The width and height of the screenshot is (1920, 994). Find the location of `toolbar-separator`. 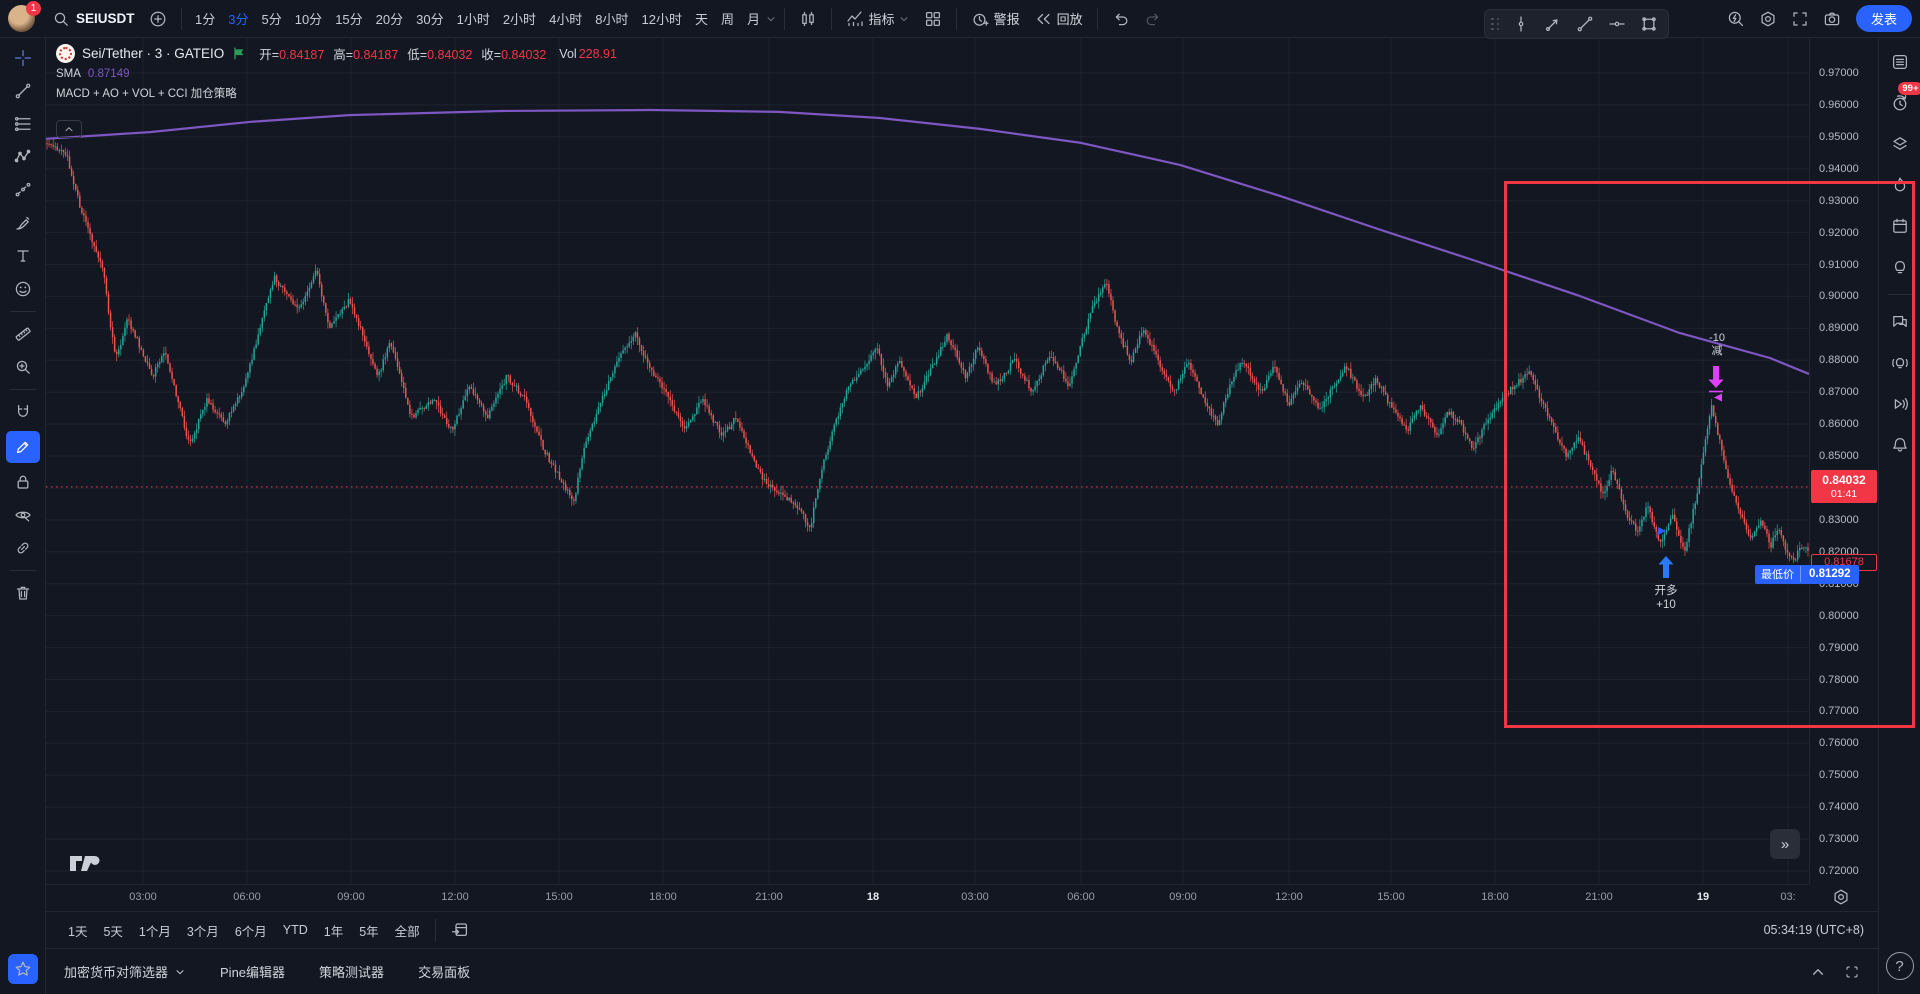

toolbar-separator is located at coordinates (1097, 18).